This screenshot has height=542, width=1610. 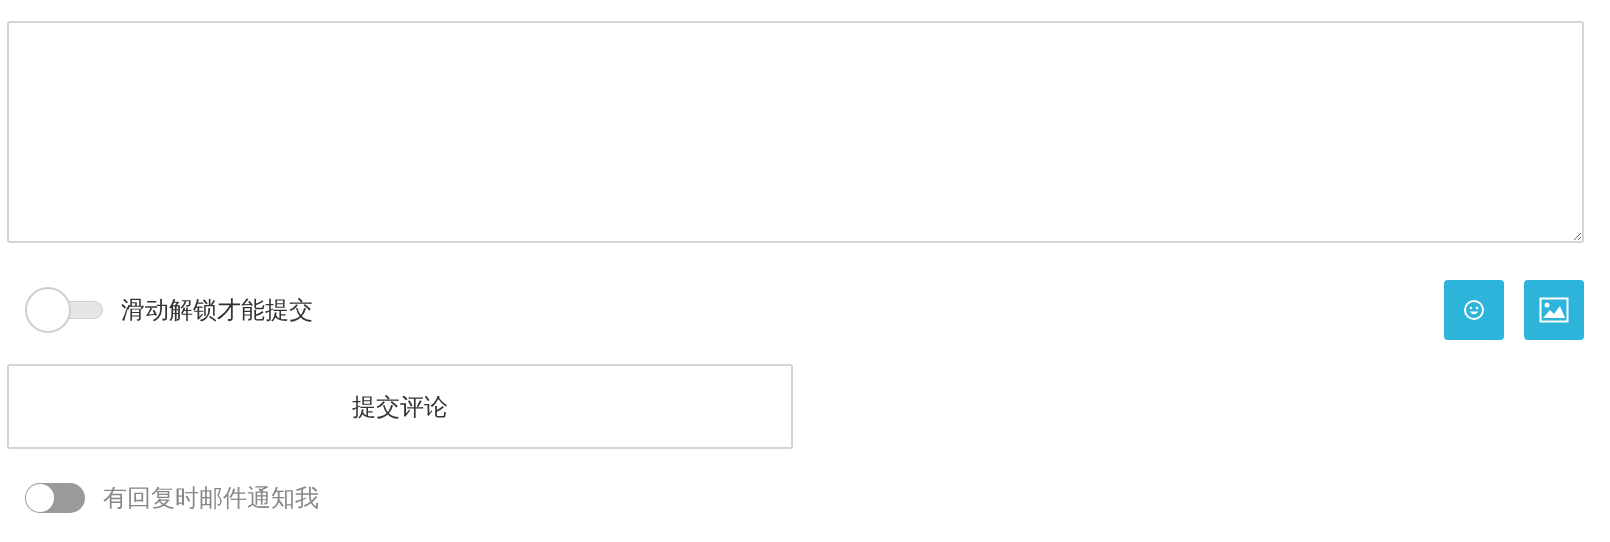 I want to click on email-notify-label: 有回复时邮件通知我, so click(x=211, y=498).